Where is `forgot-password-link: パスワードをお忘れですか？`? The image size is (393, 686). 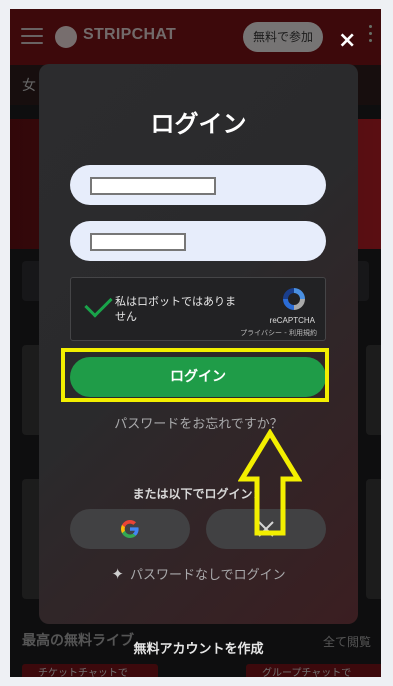
forgot-password-link: パスワードをお忘れですか？ is located at coordinates (198, 422).